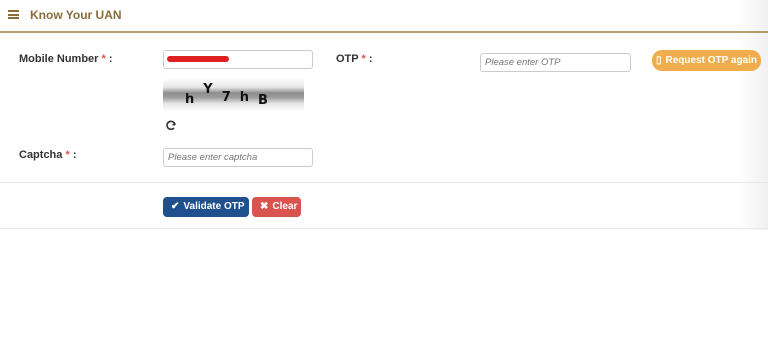  Describe the element at coordinates (384, 182) in the screenshot. I see `form-divider` at that location.